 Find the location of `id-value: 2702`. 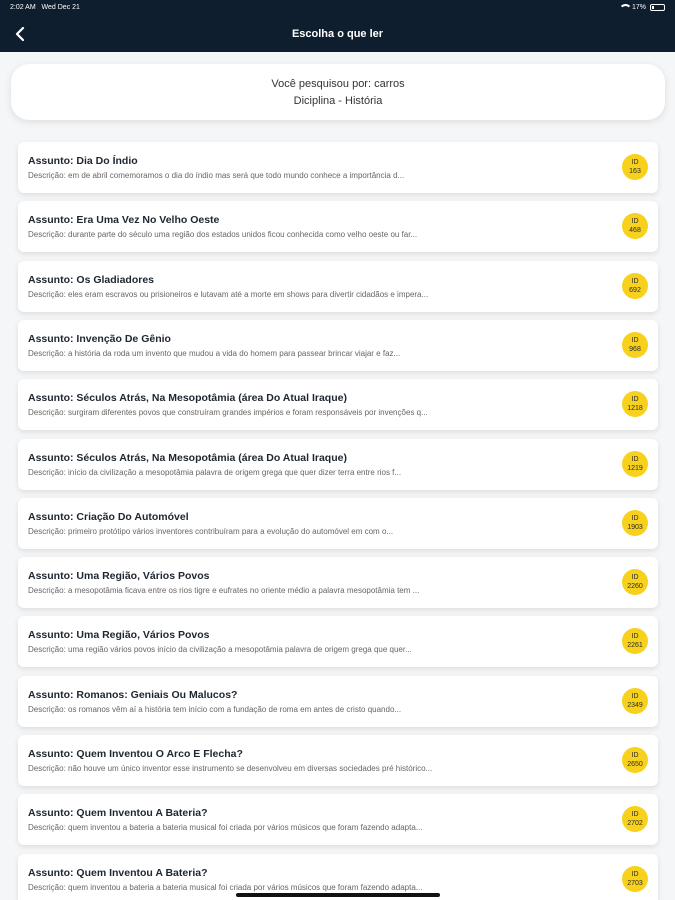

id-value: 2702 is located at coordinates (635, 824).